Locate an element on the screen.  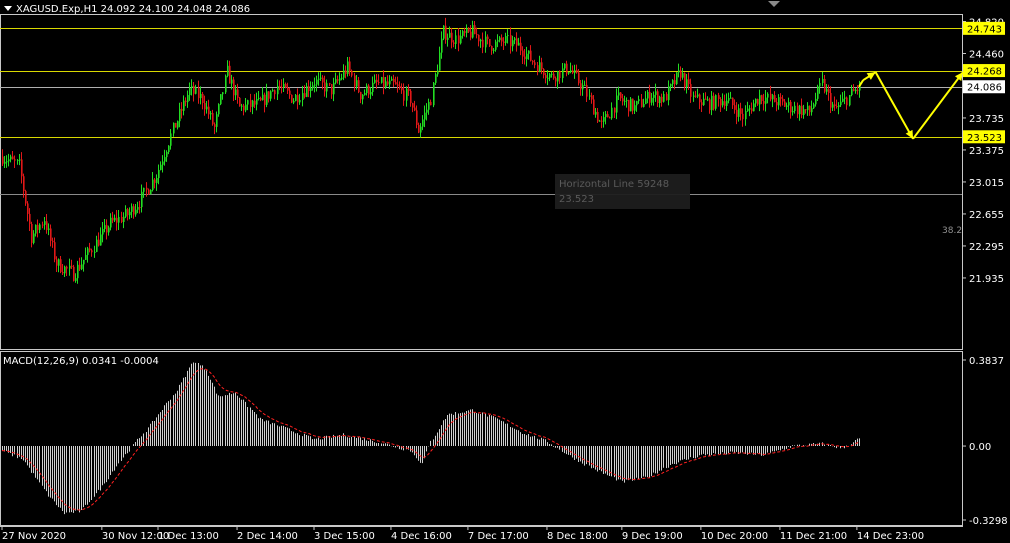
triangle-down-icon is located at coordinates (8, 8).